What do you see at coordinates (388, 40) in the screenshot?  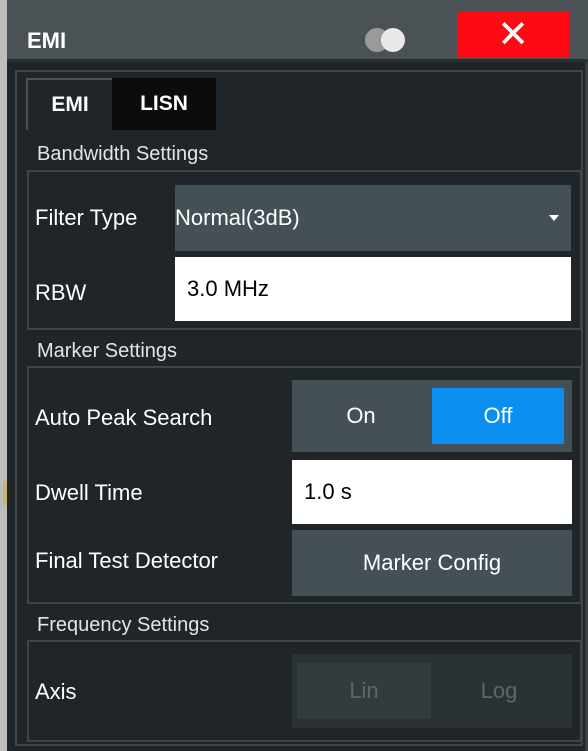 I see `transparency-toggle-icon` at bounding box center [388, 40].